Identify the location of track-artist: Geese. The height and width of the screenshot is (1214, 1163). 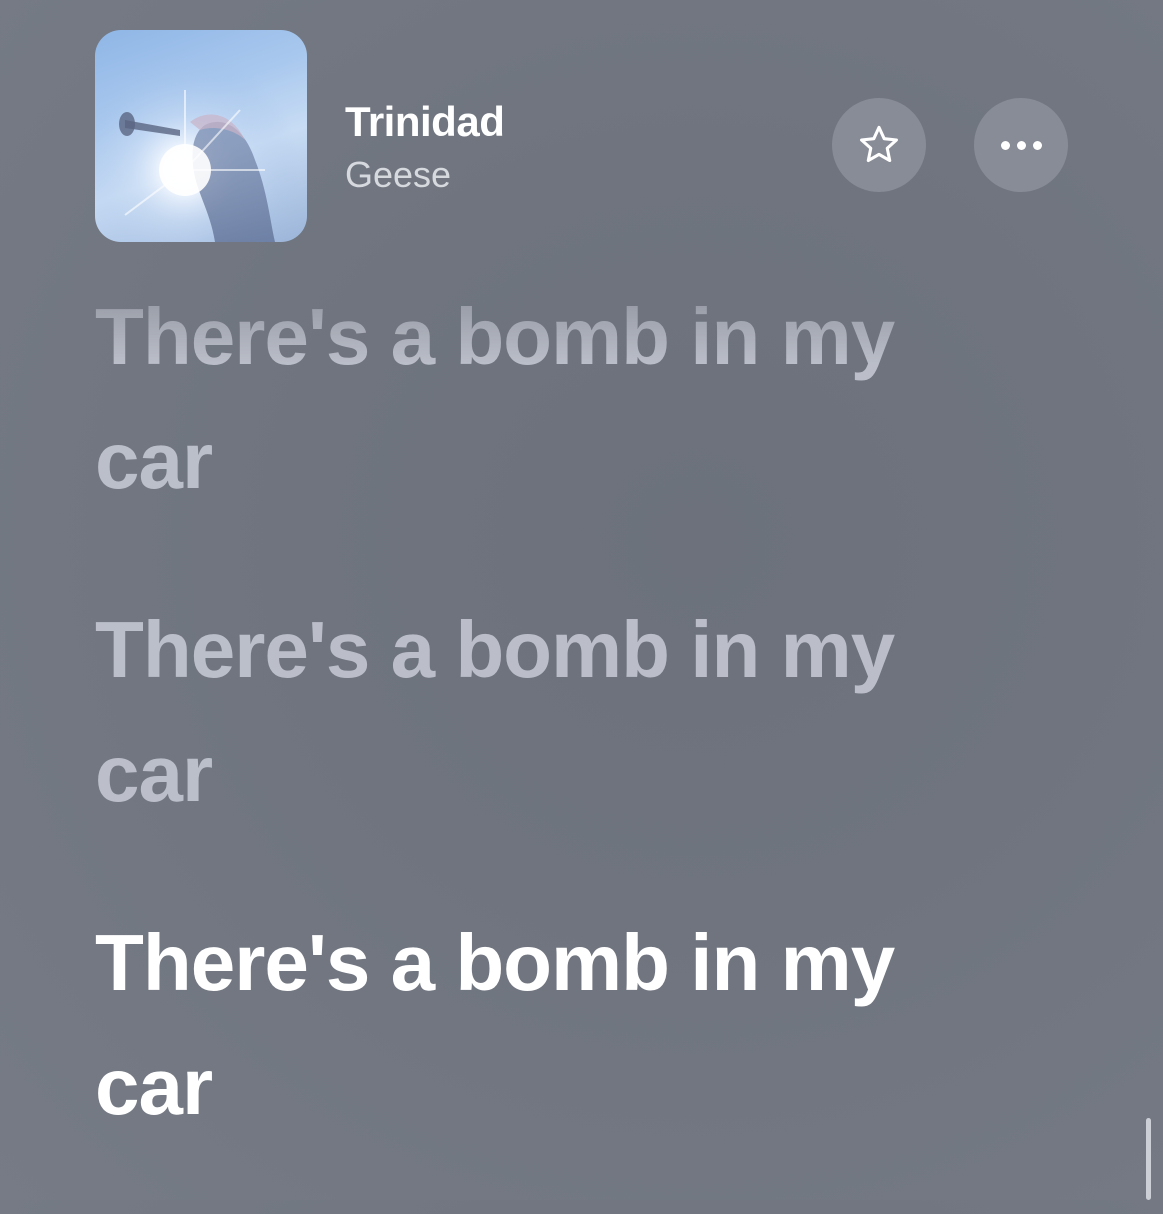
(398, 175).